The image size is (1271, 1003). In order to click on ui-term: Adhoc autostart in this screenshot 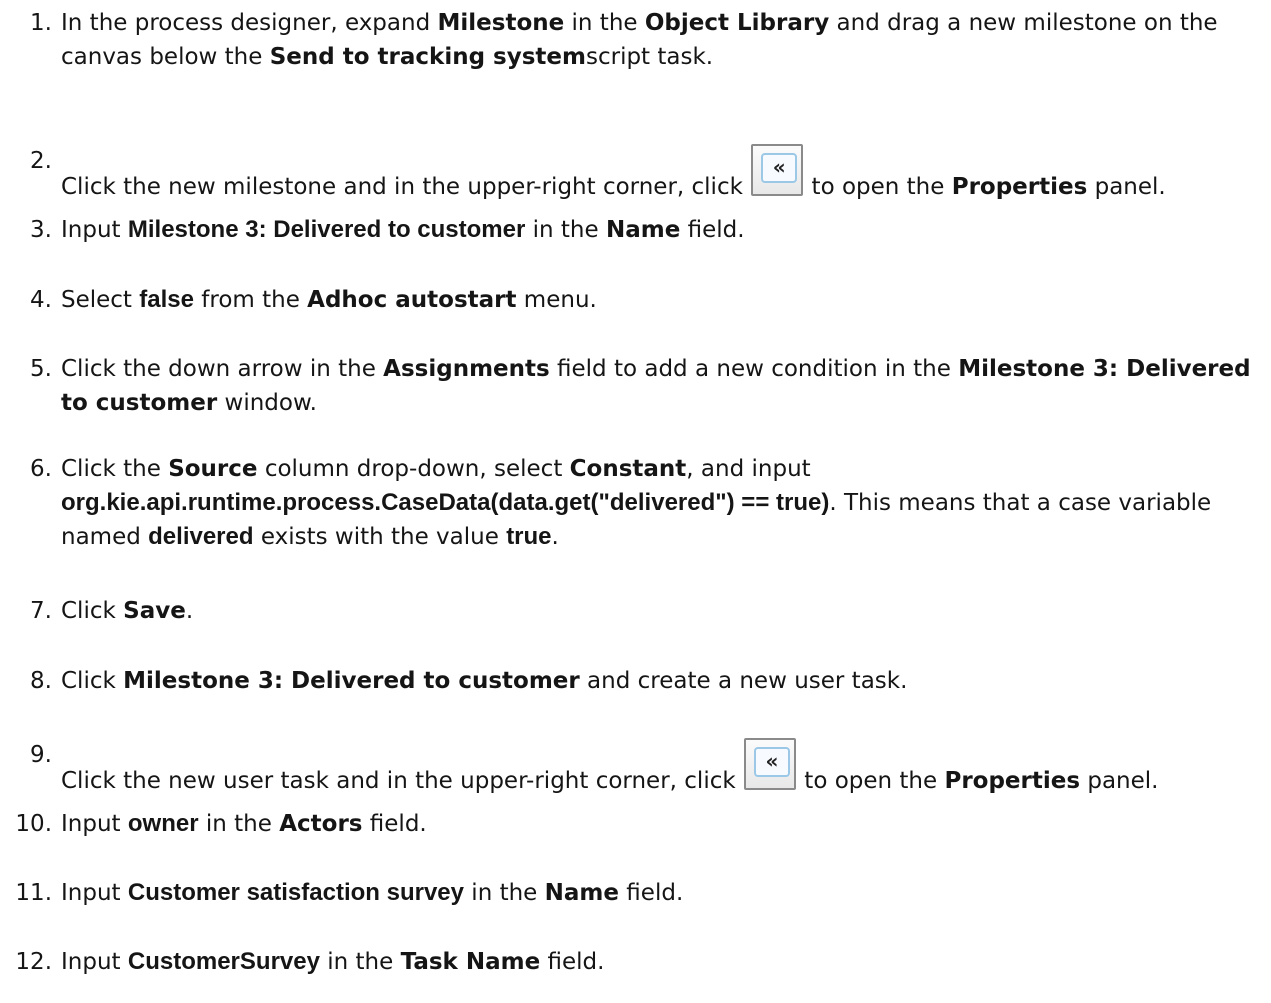, I will do `click(412, 300)`.